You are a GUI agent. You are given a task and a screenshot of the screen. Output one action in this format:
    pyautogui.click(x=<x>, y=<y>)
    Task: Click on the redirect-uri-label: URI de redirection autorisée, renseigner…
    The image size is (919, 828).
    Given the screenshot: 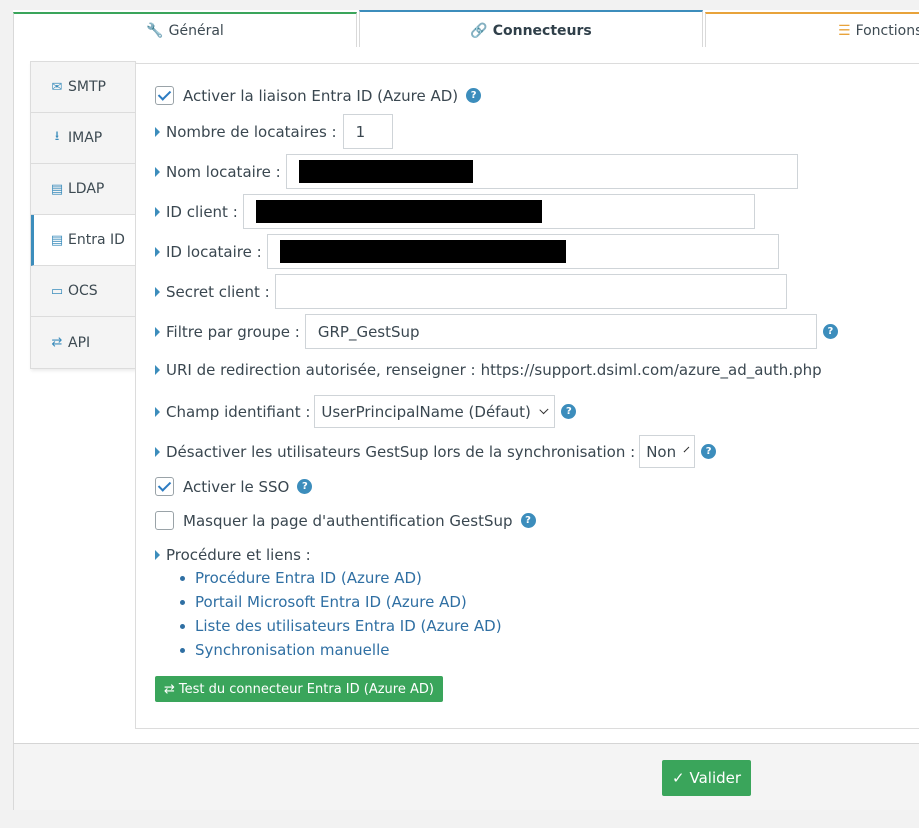 What is the action you would take?
    pyautogui.click(x=321, y=370)
    